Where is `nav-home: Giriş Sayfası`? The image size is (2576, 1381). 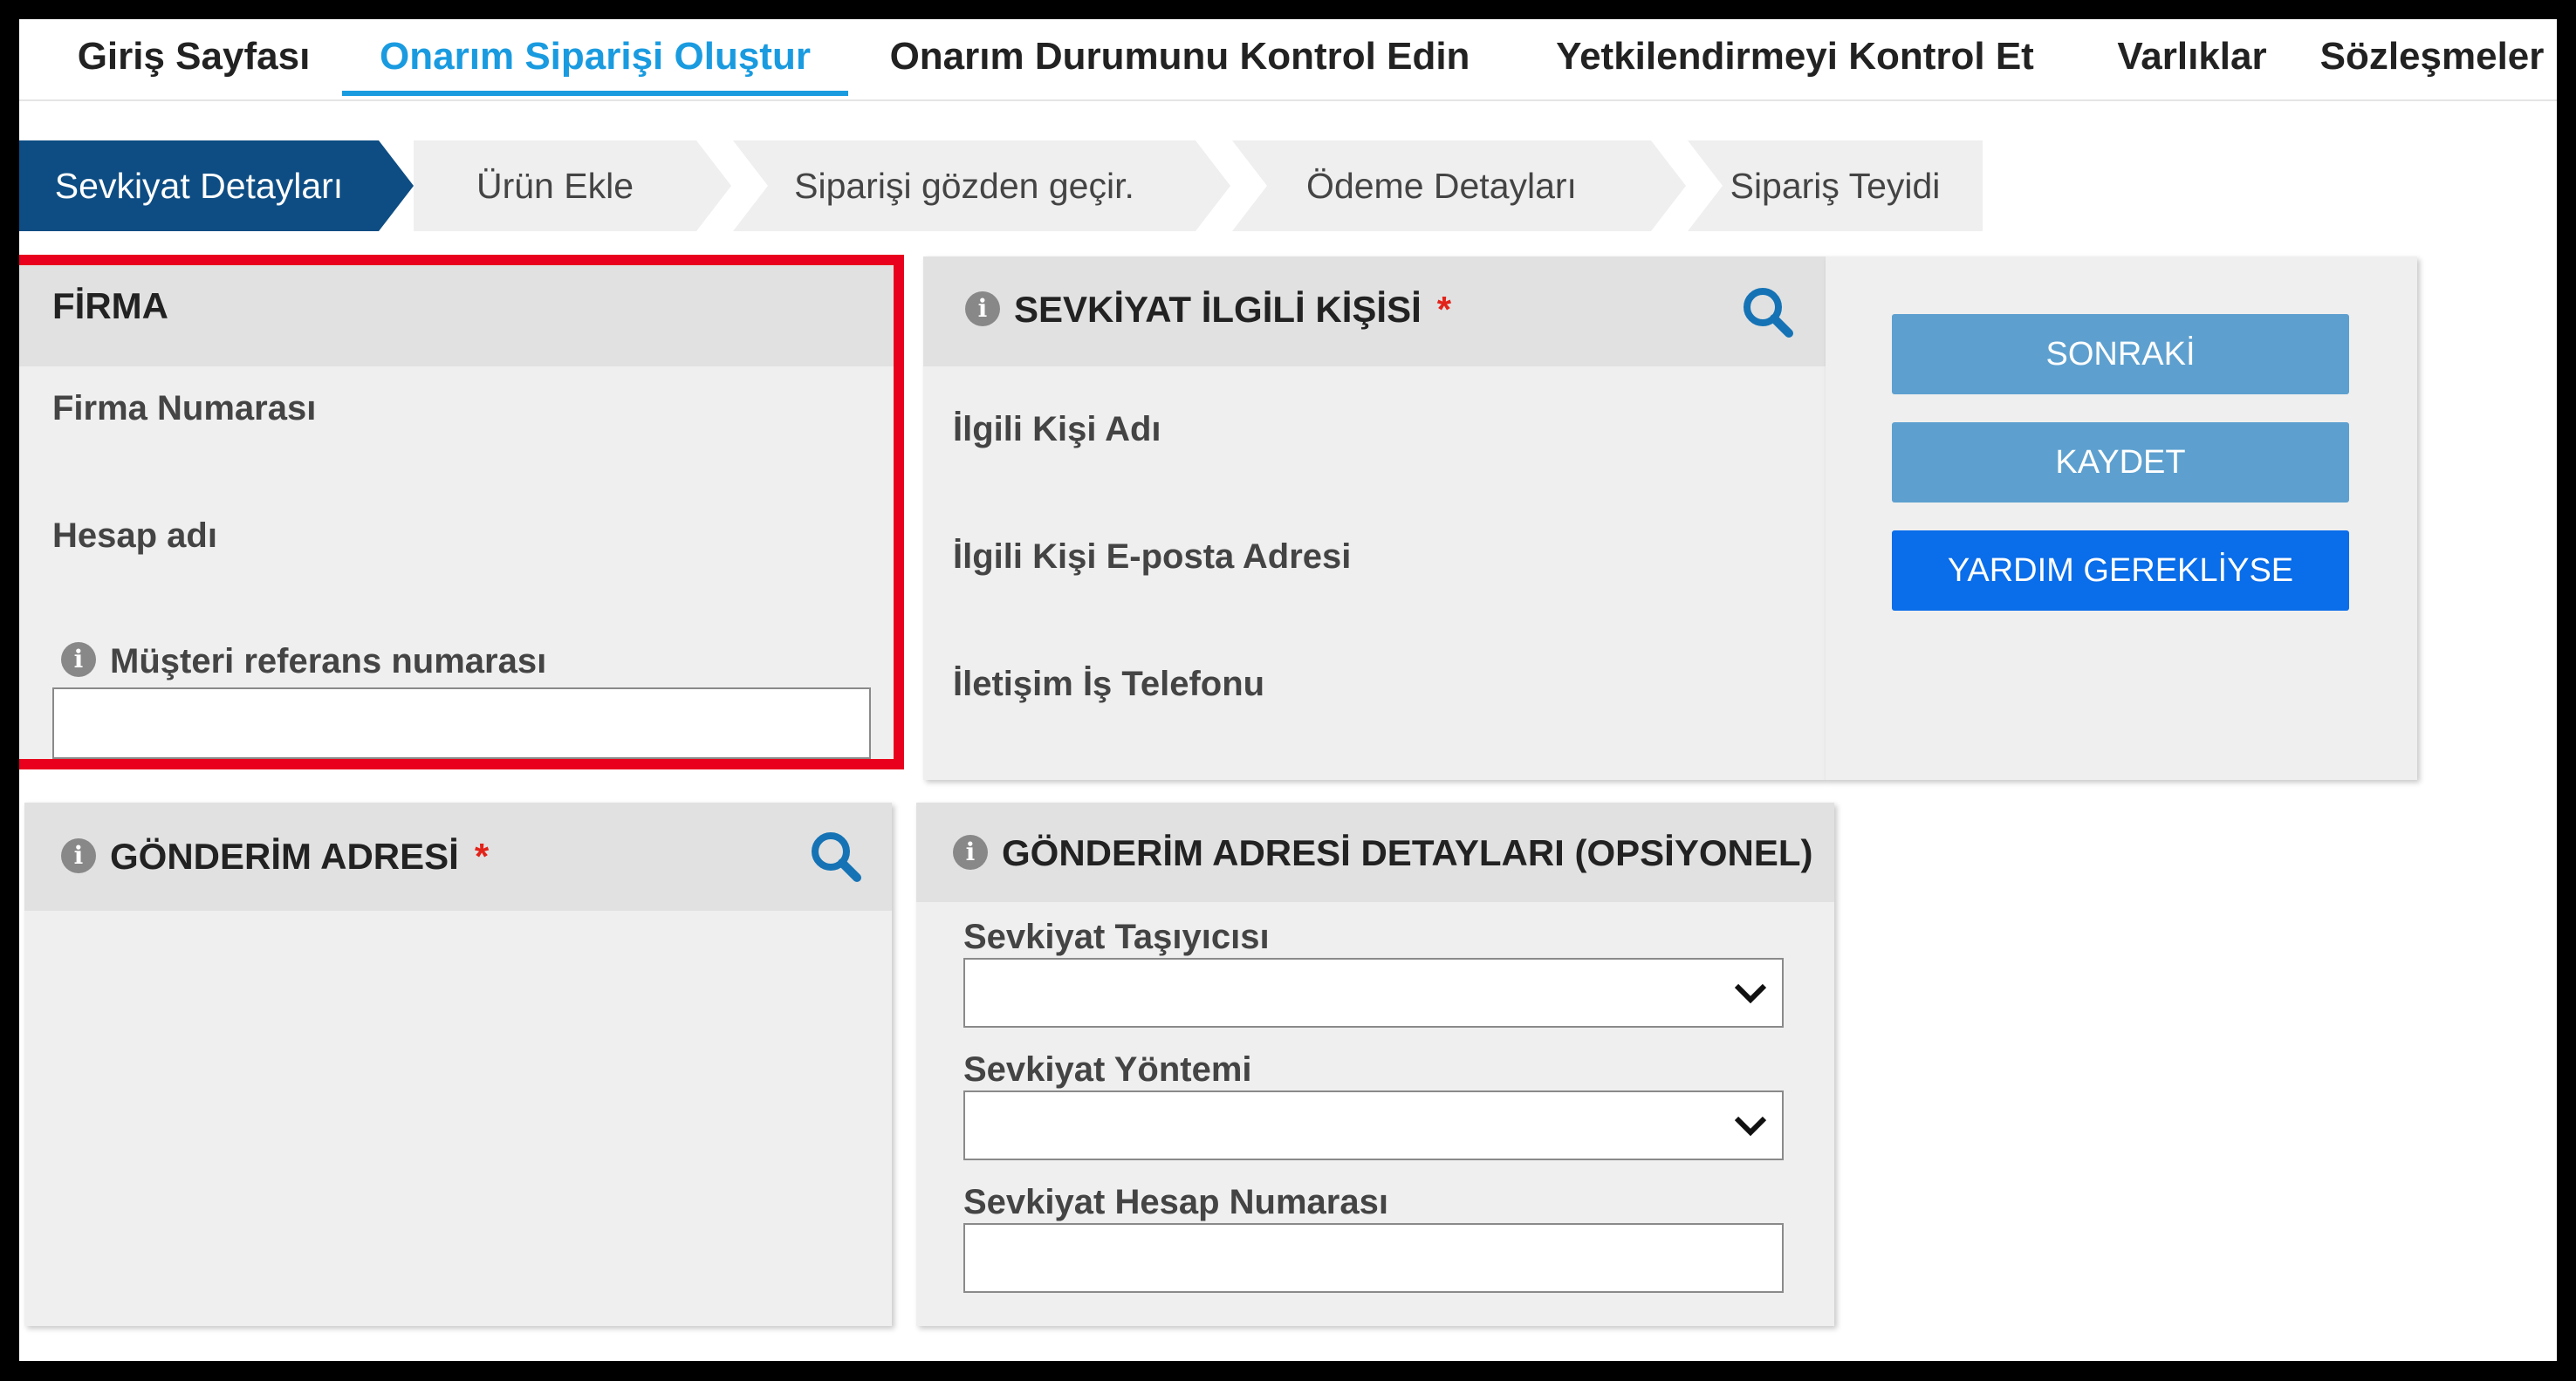
nav-home: Giriş Sayfası is located at coordinates (194, 57).